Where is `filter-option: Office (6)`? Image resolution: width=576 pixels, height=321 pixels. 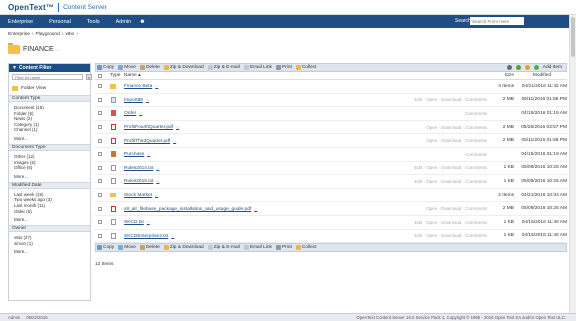 filter-option: Office (6) is located at coordinates (49, 168).